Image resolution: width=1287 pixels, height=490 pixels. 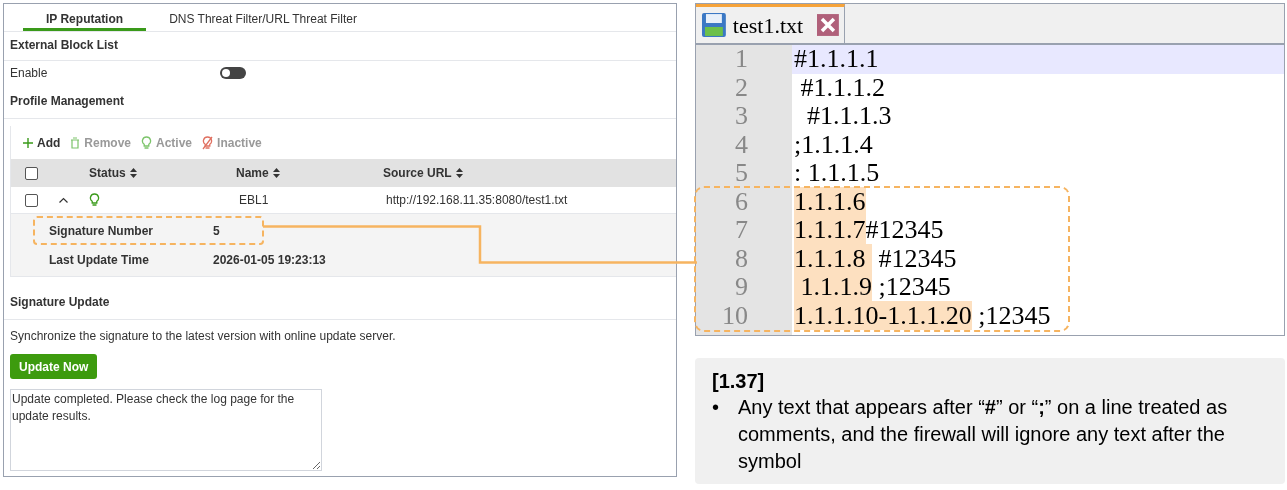 What do you see at coordinates (744, 59) in the screenshot?
I see `line-number: 1` at bounding box center [744, 59].